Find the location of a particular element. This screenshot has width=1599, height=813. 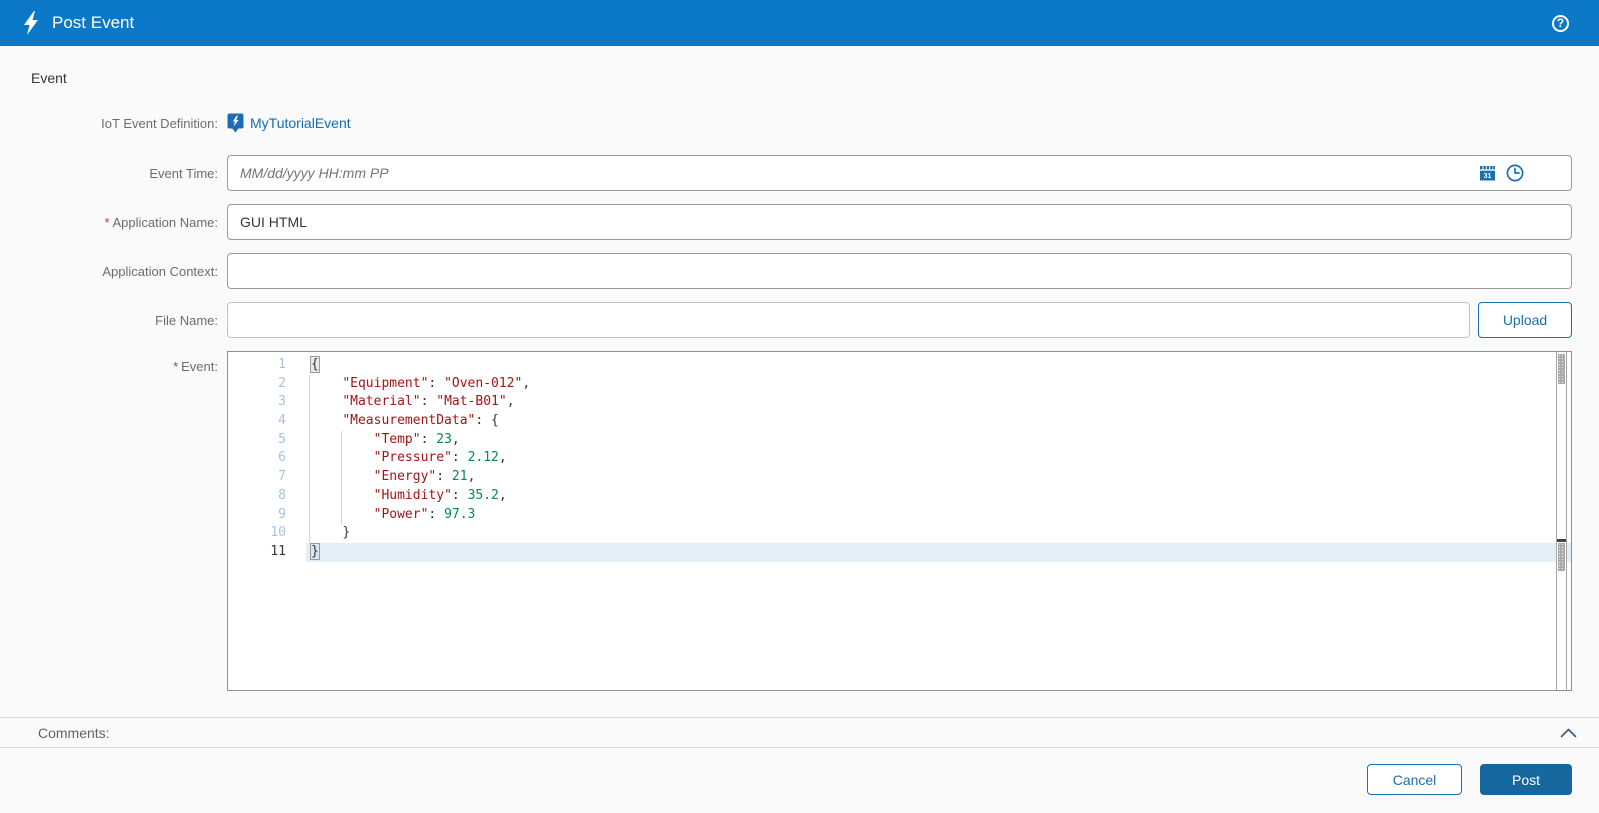

editor-line: 10 } is located at coordinates (899, 533).